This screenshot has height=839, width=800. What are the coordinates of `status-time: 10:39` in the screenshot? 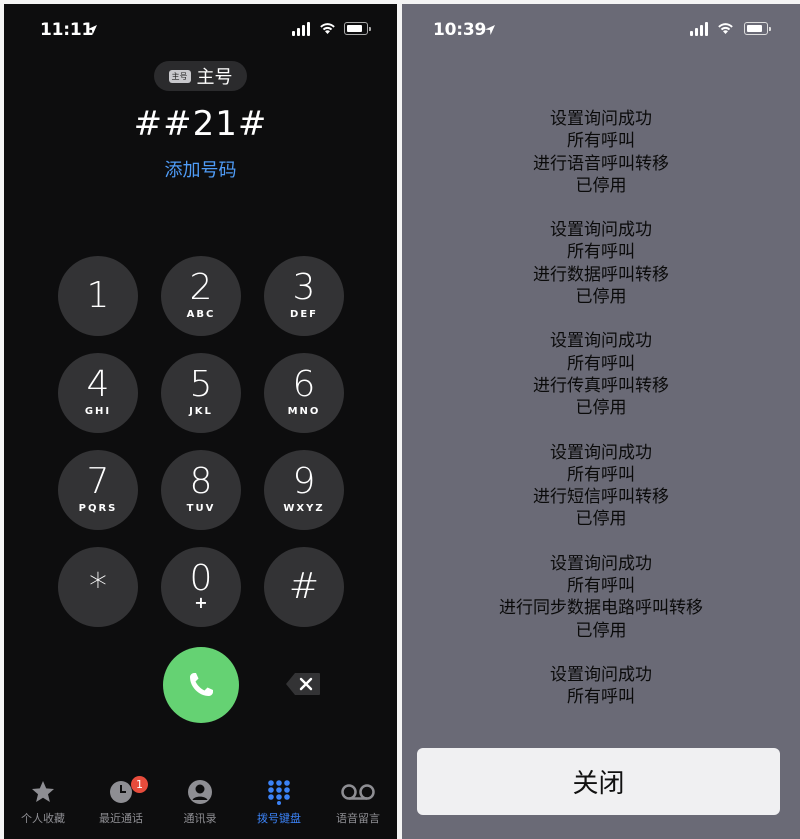 It's located at (460, 30).